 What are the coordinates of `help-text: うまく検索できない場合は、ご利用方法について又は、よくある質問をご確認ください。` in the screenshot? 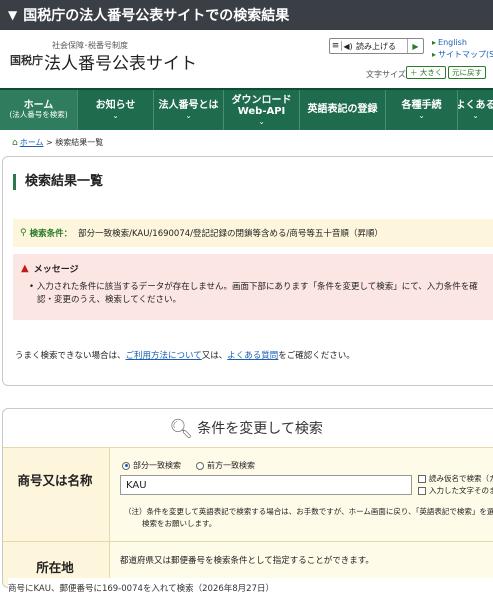 It's located at (185, 355).